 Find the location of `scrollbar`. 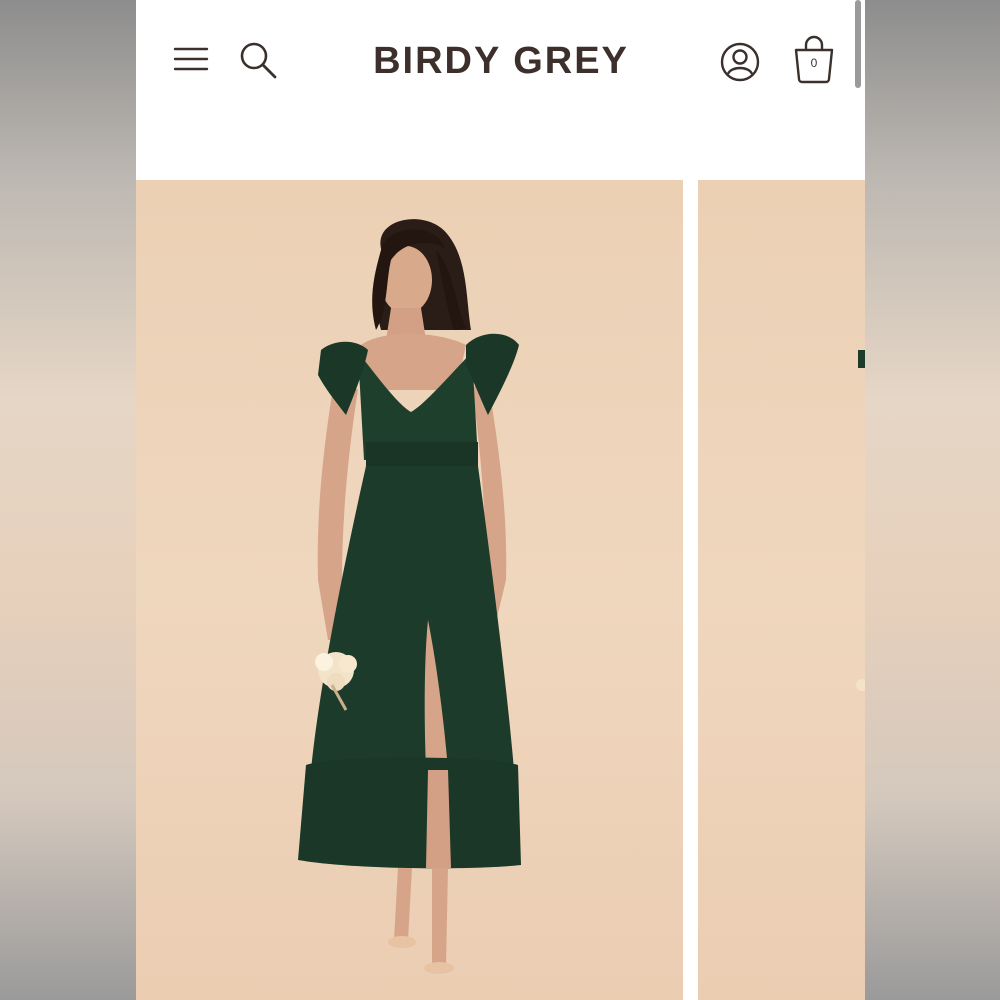

scrollbar is located at coordinates (858, 44).